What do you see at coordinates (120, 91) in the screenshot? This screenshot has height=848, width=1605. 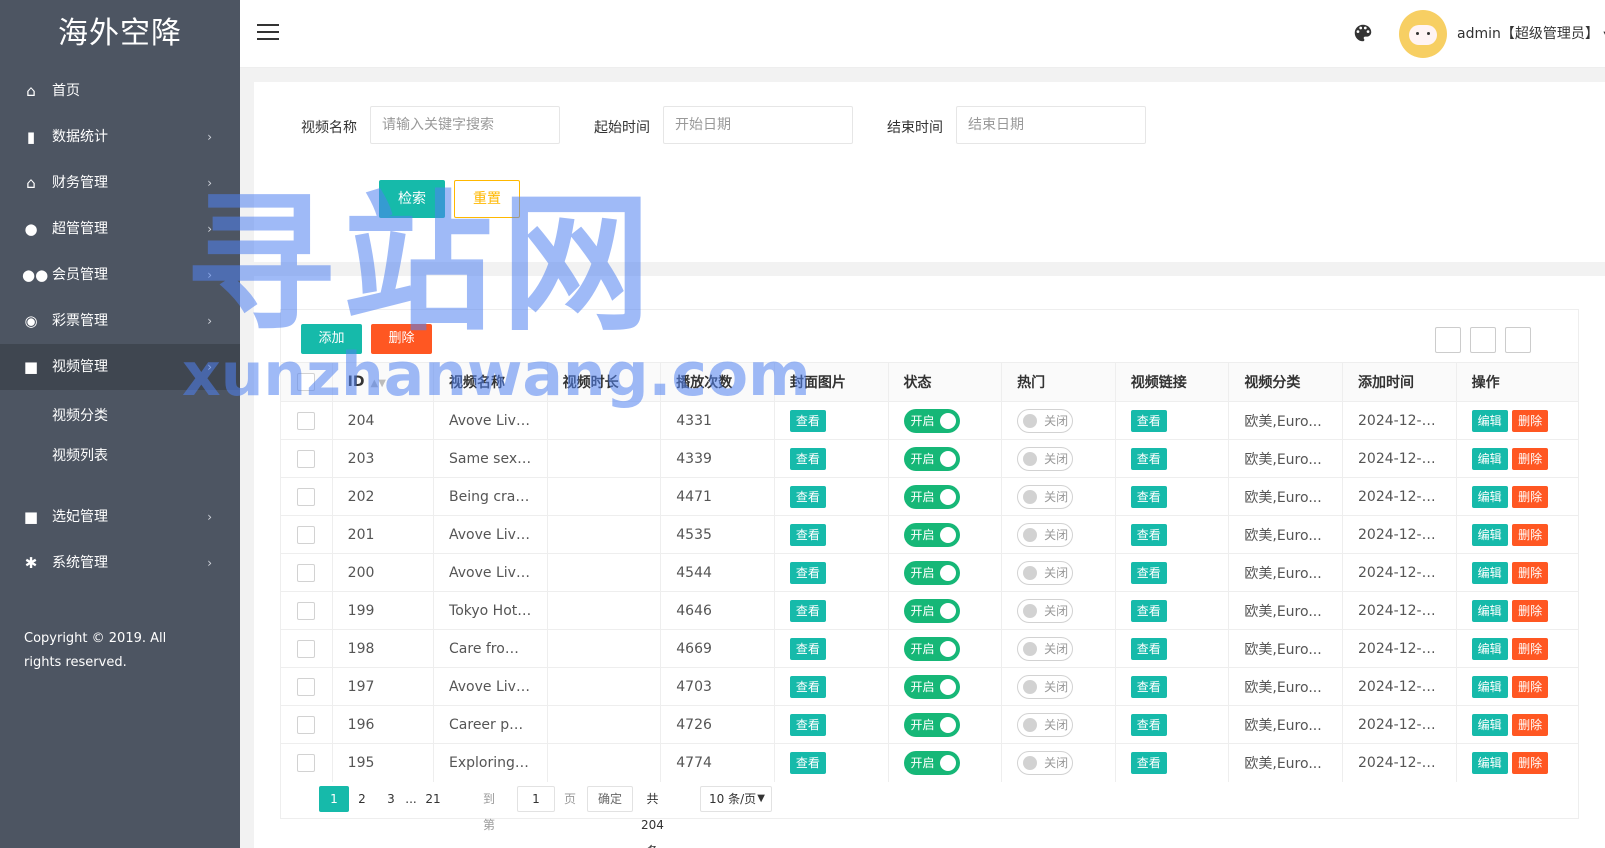 I see `sidebar-item: ⌂ 首页` at bounding box center [120, 91].